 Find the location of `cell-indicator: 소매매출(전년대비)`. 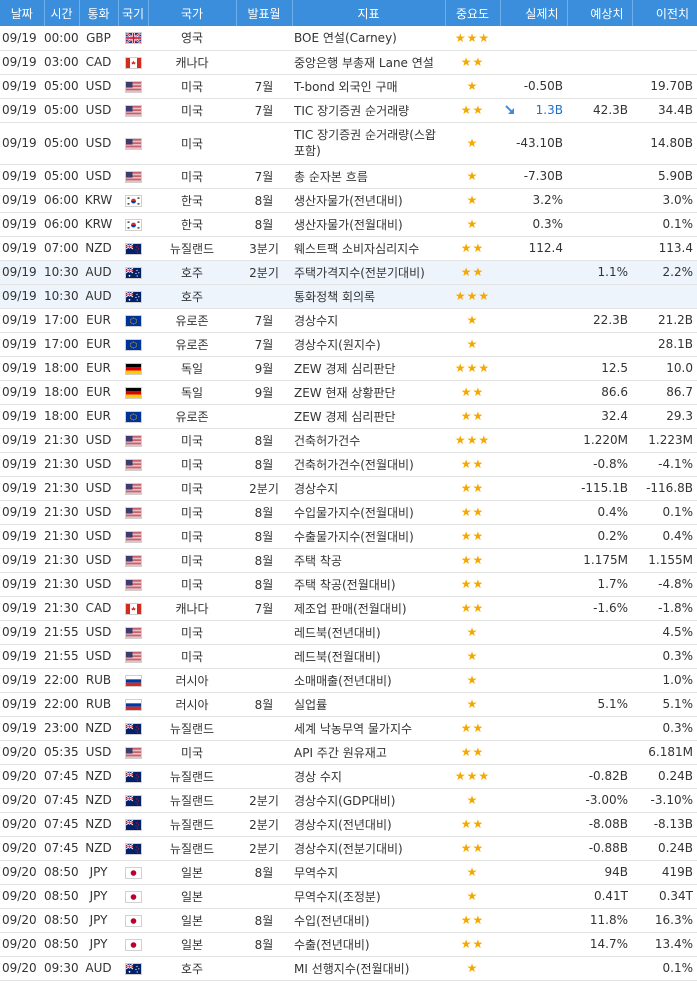

cell-indicator: 소매매출(전년대비) is located at coordinates (368, 680).